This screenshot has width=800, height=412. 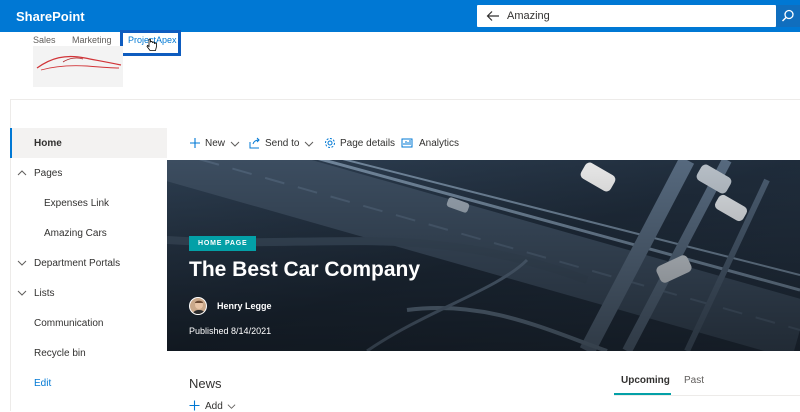 I want to click on nav-item-label: Edit, so click(x=43, y=383).